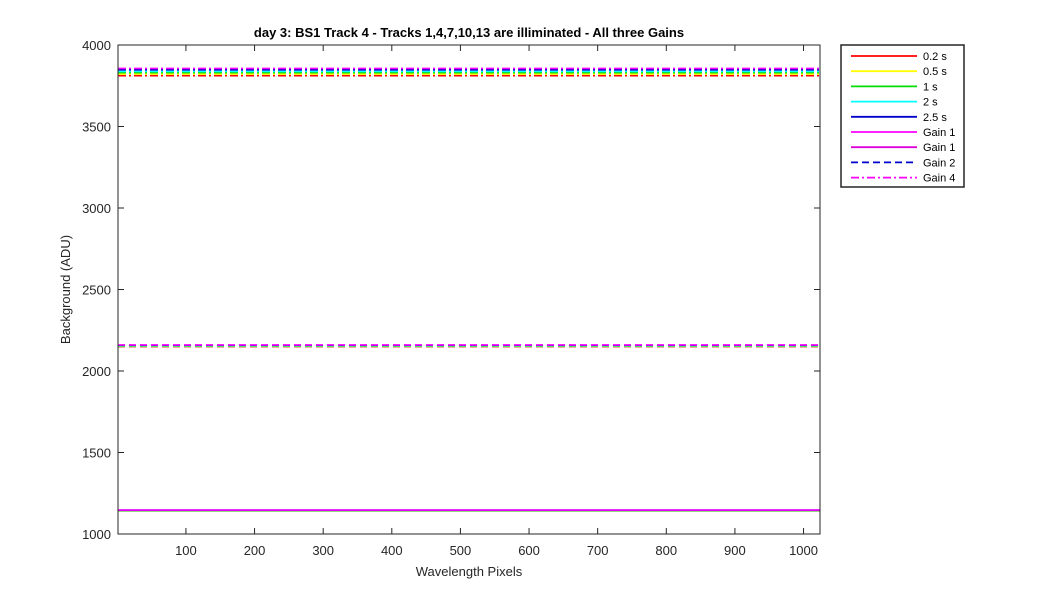 This screenshot has height=600, width=1050. I want to click on x-tick-label: 900, so click(735, 550).